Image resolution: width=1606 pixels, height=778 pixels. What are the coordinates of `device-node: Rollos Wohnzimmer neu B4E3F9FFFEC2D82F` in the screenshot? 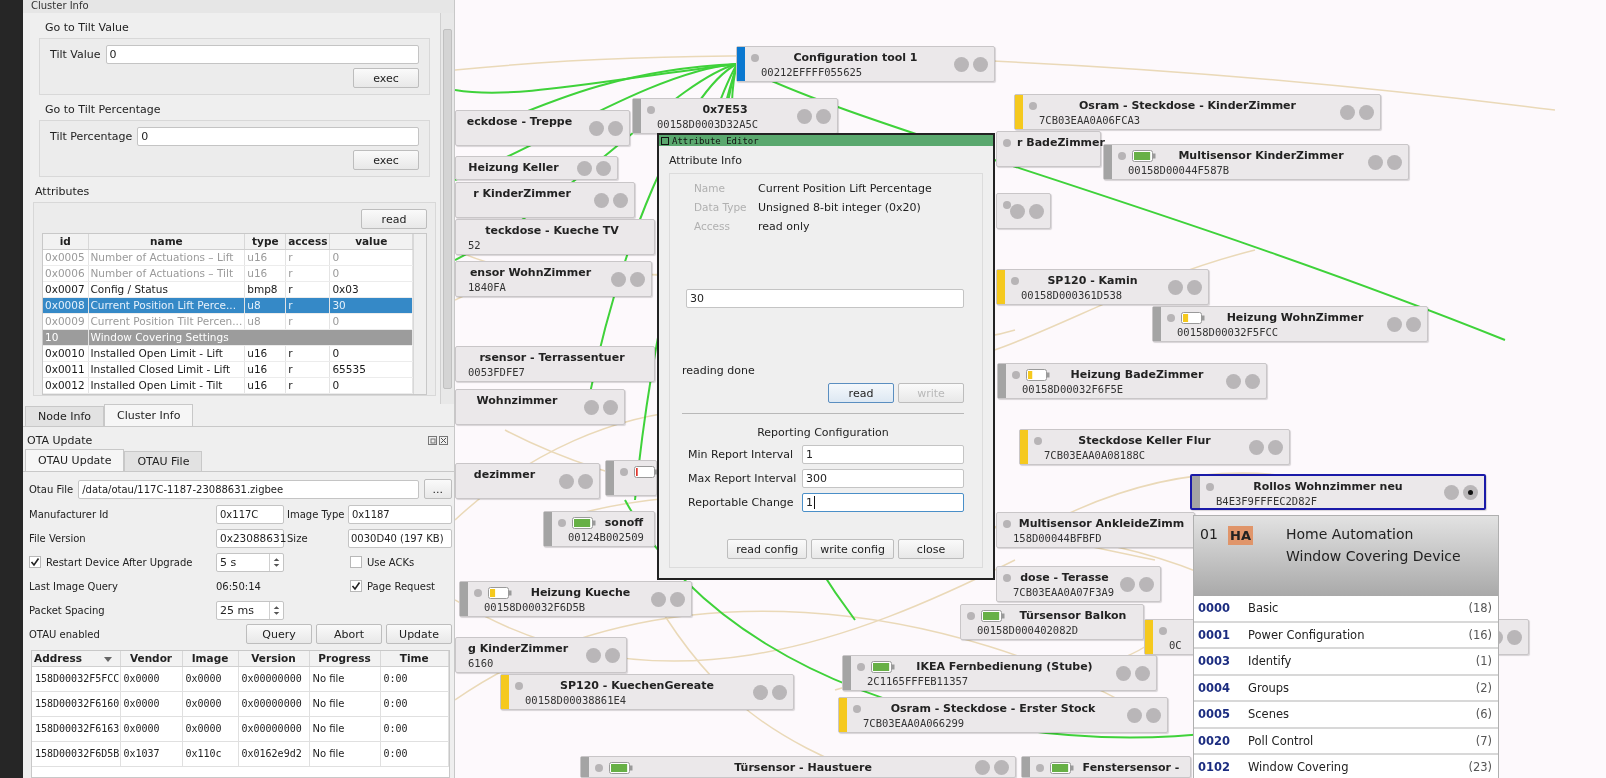 It's located at (1338, 492).